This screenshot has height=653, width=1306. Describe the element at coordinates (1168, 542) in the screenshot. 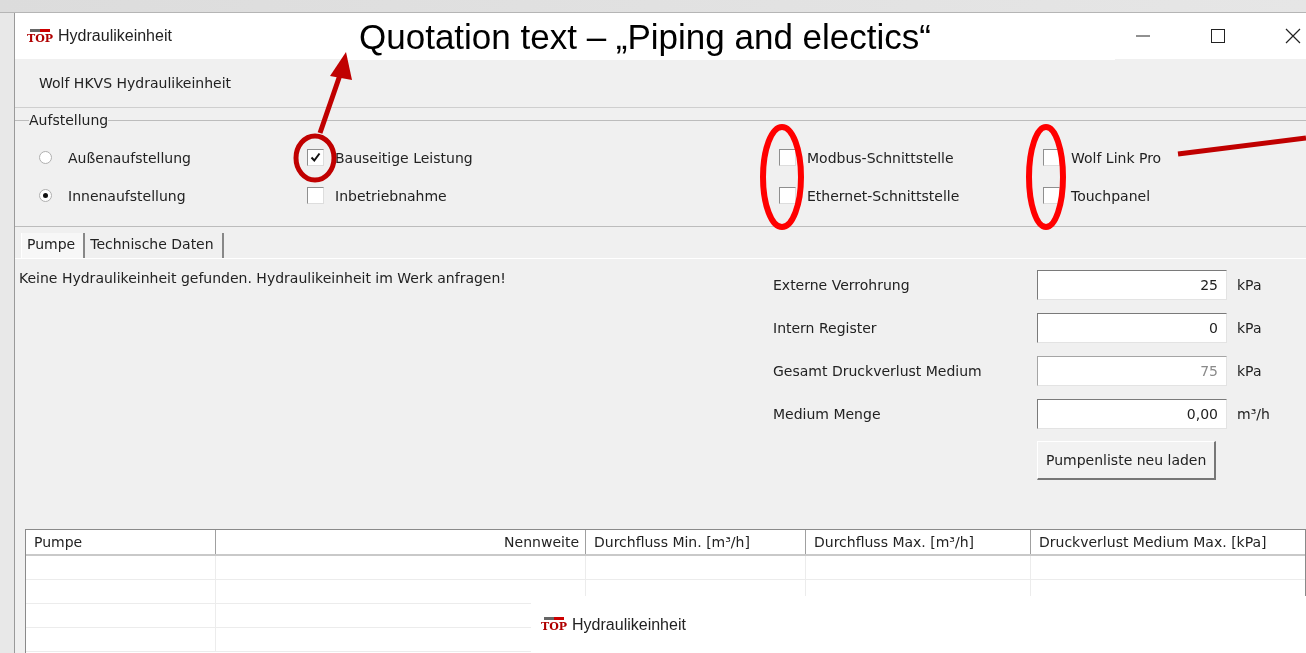

I see `column-header: Druckverlust Medium Max. [kPa]` at that location.